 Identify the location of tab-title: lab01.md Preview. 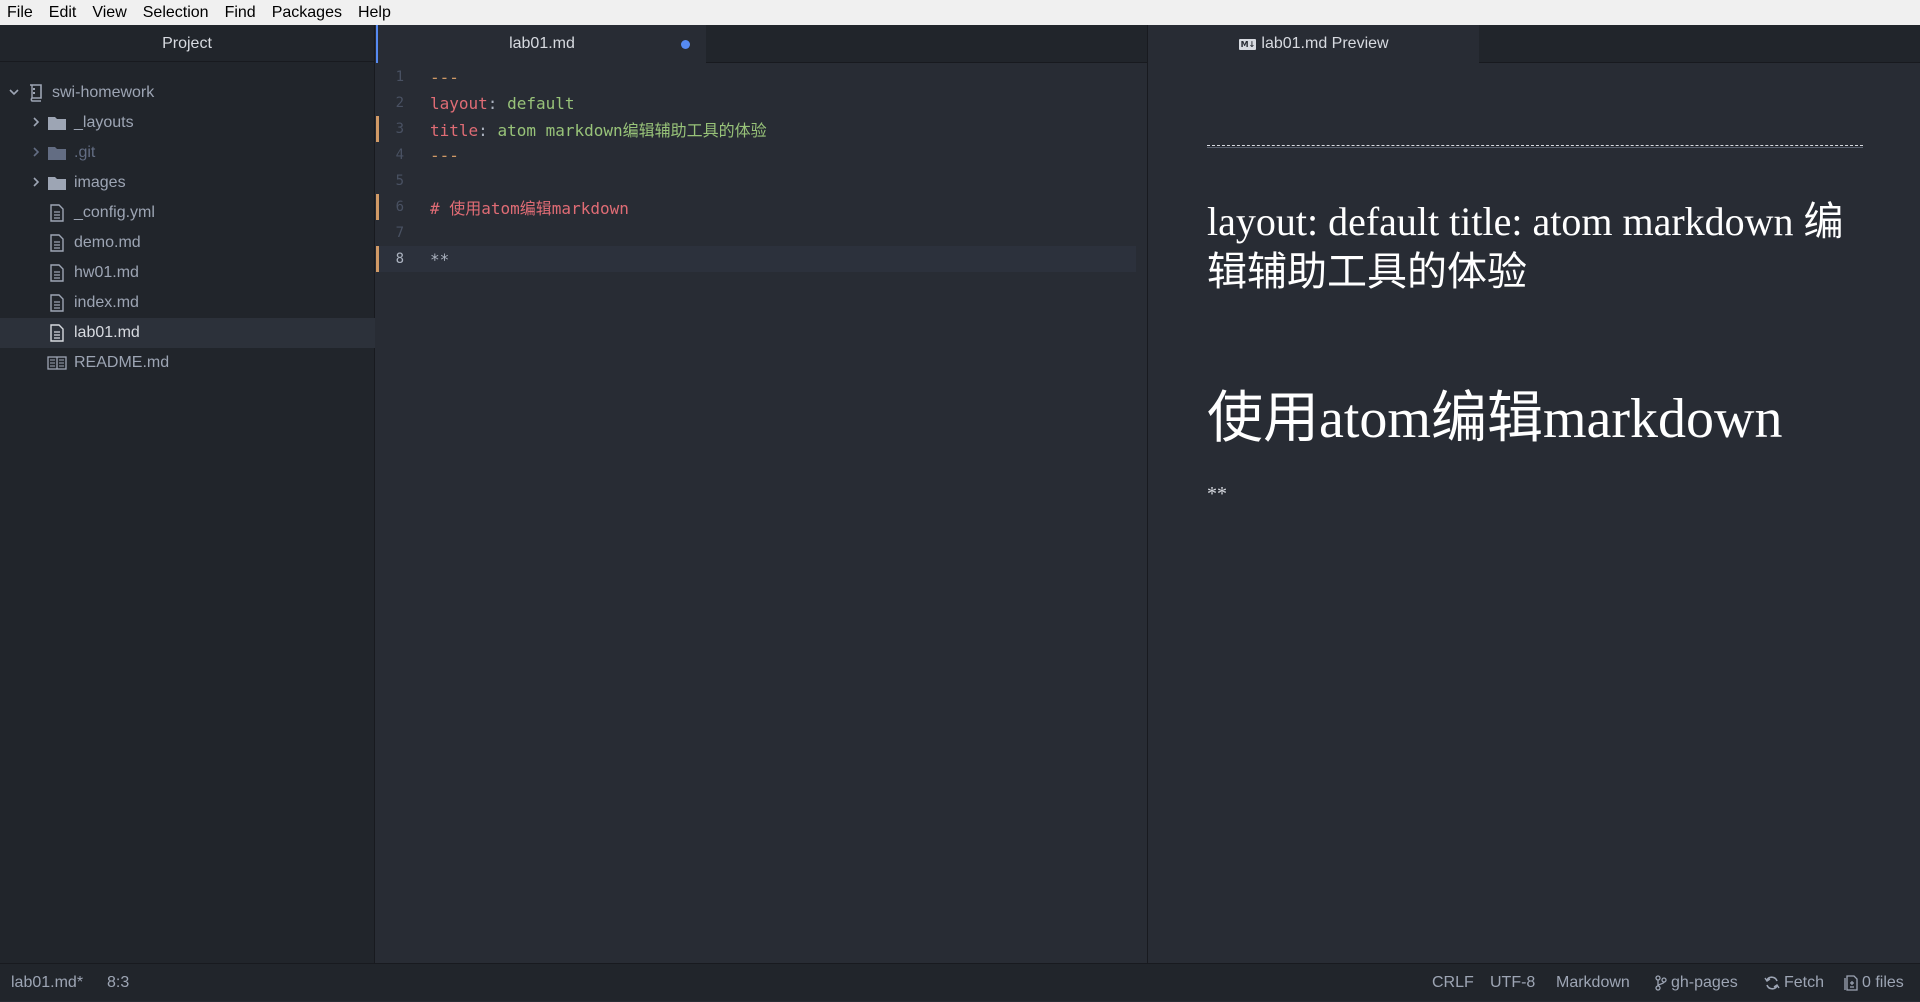
(1325, 43).